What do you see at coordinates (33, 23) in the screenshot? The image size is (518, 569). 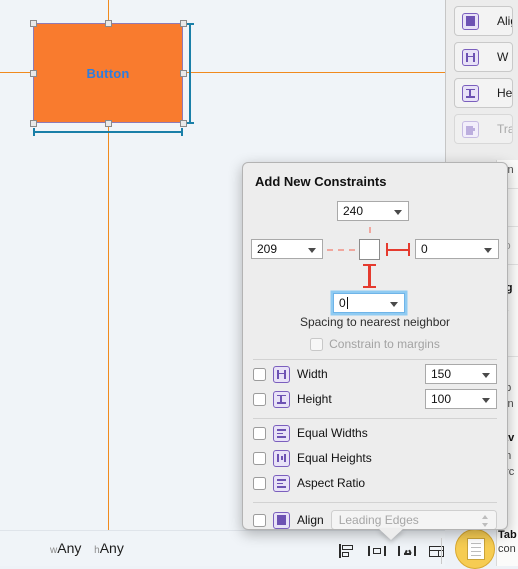 I see `resize-handle-top-left` at bounding box center [33, 23].